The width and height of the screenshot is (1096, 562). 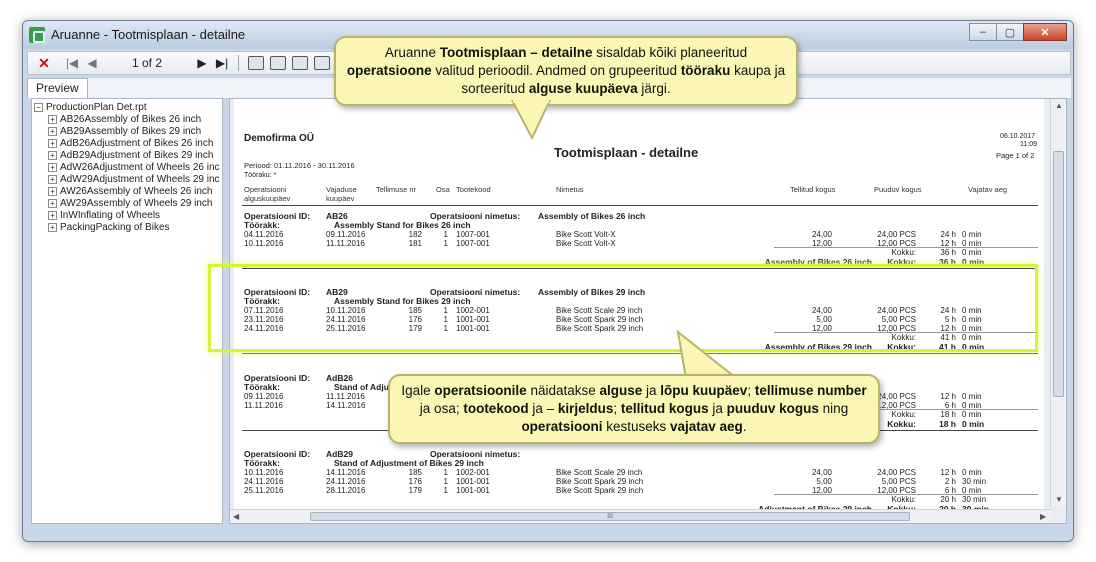 What do you see at coordinates (222, 63) in the screenshot?
I see `last-page-button: ▶|` at bounding box center [222, 63].